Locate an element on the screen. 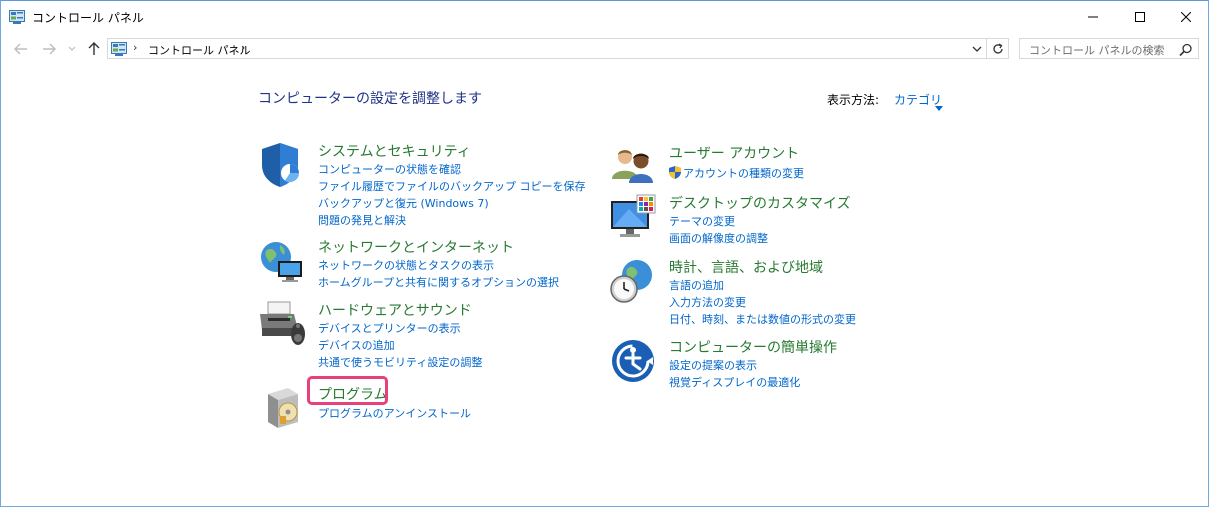  link-optimize-visual-display: 視覚ディスプレイの最適化 is located at coordinates (734, 382).